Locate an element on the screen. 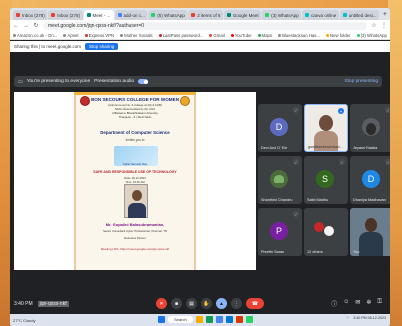 This screenshot has width=402, height=326. participant-tile: ⁄ D Devi Arul D' Ele is located at coordinates (280, 128).